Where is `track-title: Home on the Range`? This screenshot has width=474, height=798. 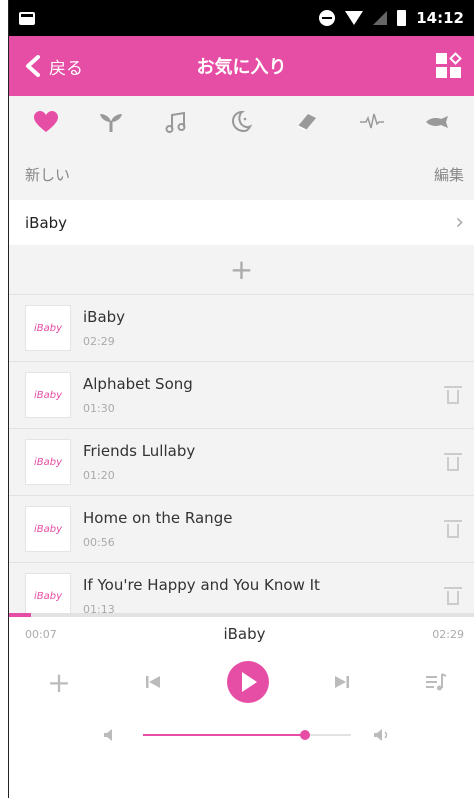 track-title: Home on the Range is located at coordinates (158, 518).